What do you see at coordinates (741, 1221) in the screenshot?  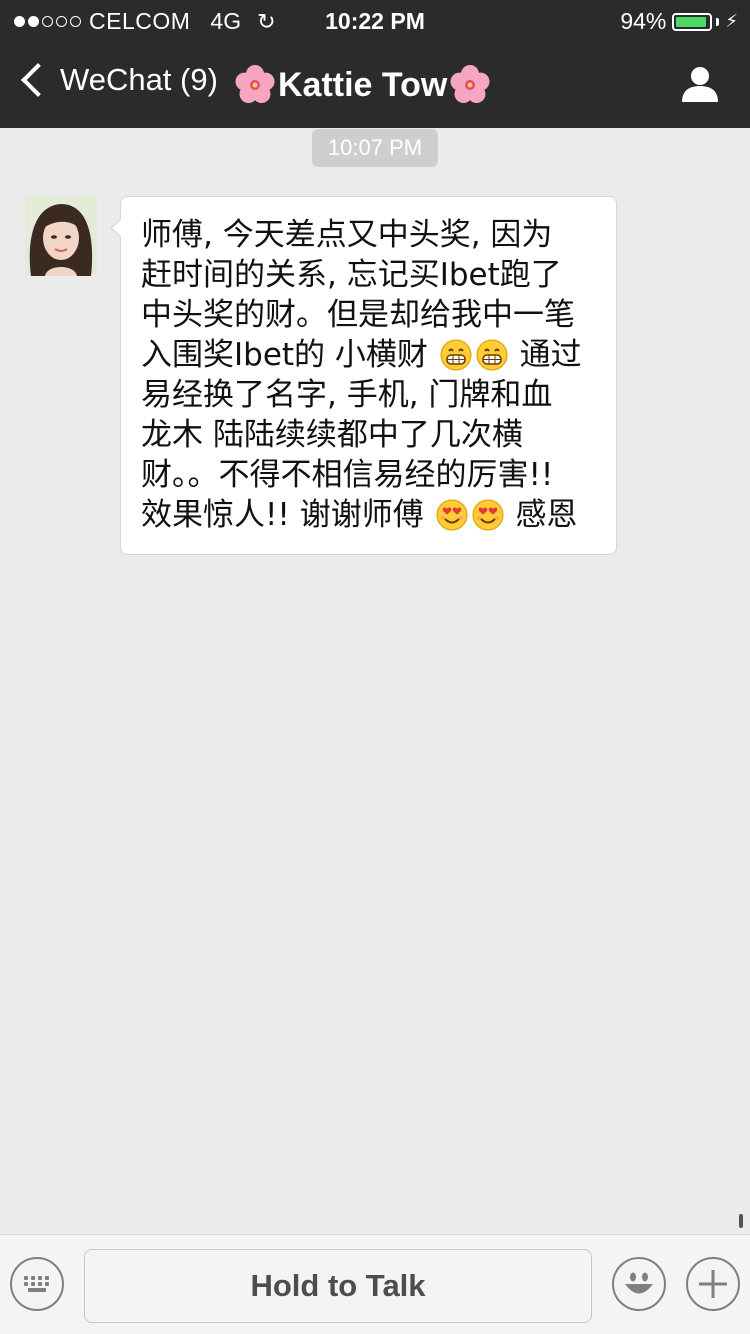 I see `scroll-indicator` at bounding box center [741, 1221].